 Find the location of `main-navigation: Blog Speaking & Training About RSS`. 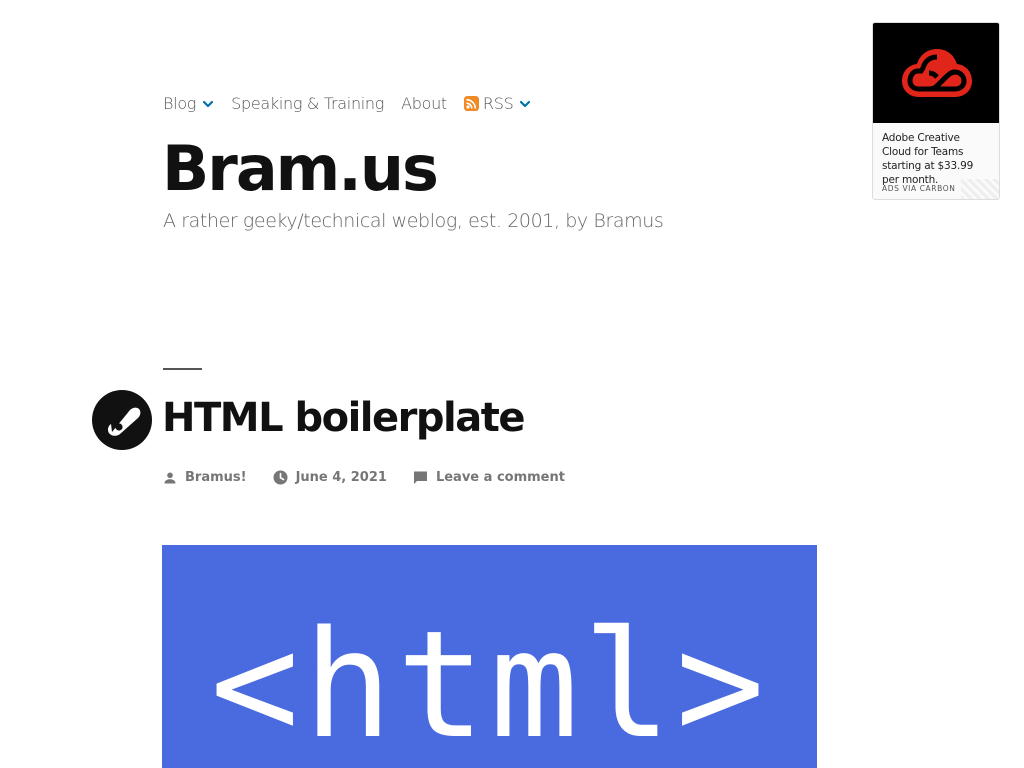

main-navigation: Blog Speaking & Training About RSS is located at coordinates (355, 103).